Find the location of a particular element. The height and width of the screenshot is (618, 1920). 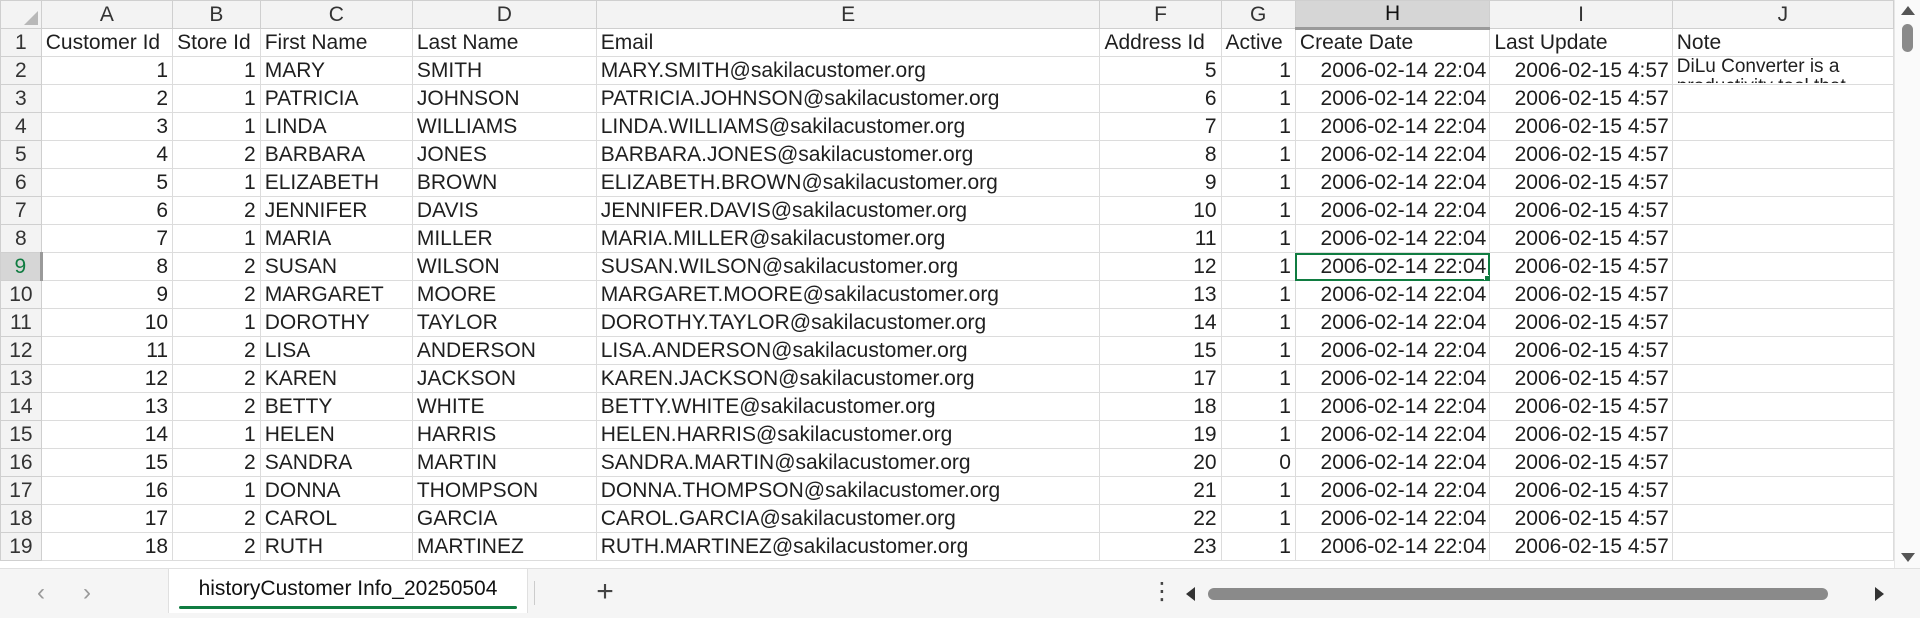

cell: MARY.SMITH@sakilacustomer.org is located at coordinates (848, 70).